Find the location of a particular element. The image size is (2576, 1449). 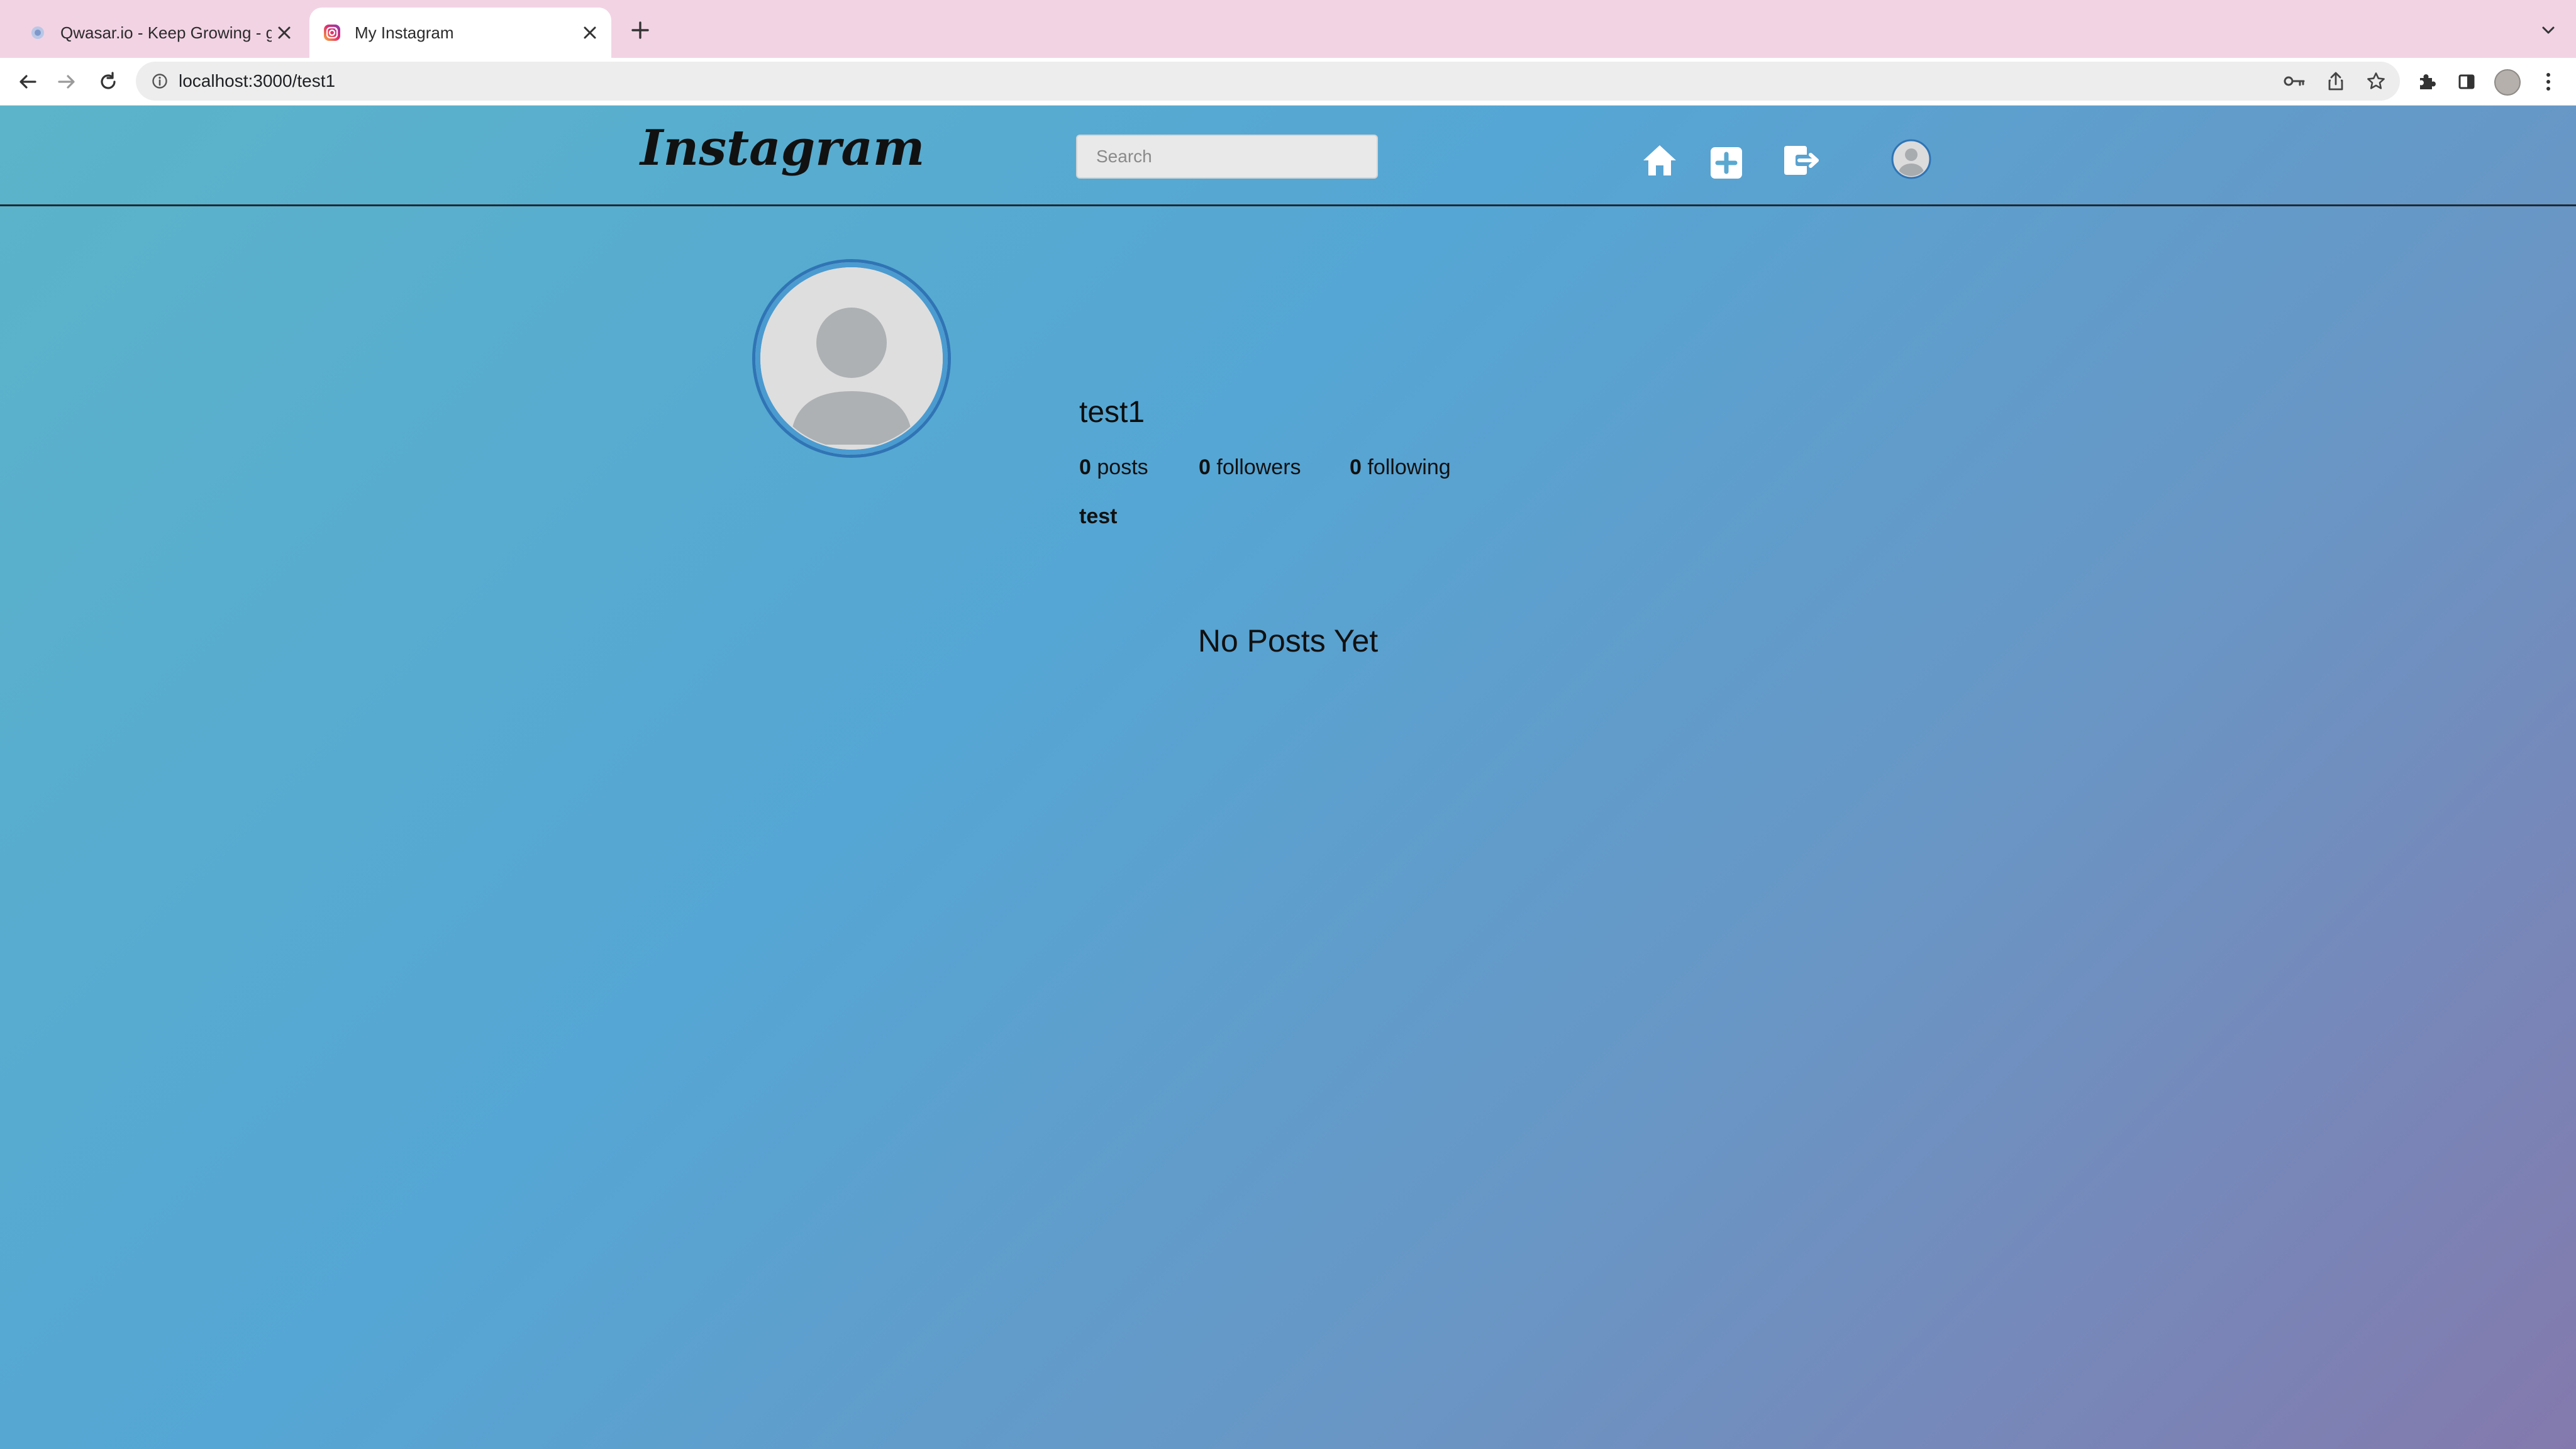

posts-count: 0 is located at coordinates (1085, 467).